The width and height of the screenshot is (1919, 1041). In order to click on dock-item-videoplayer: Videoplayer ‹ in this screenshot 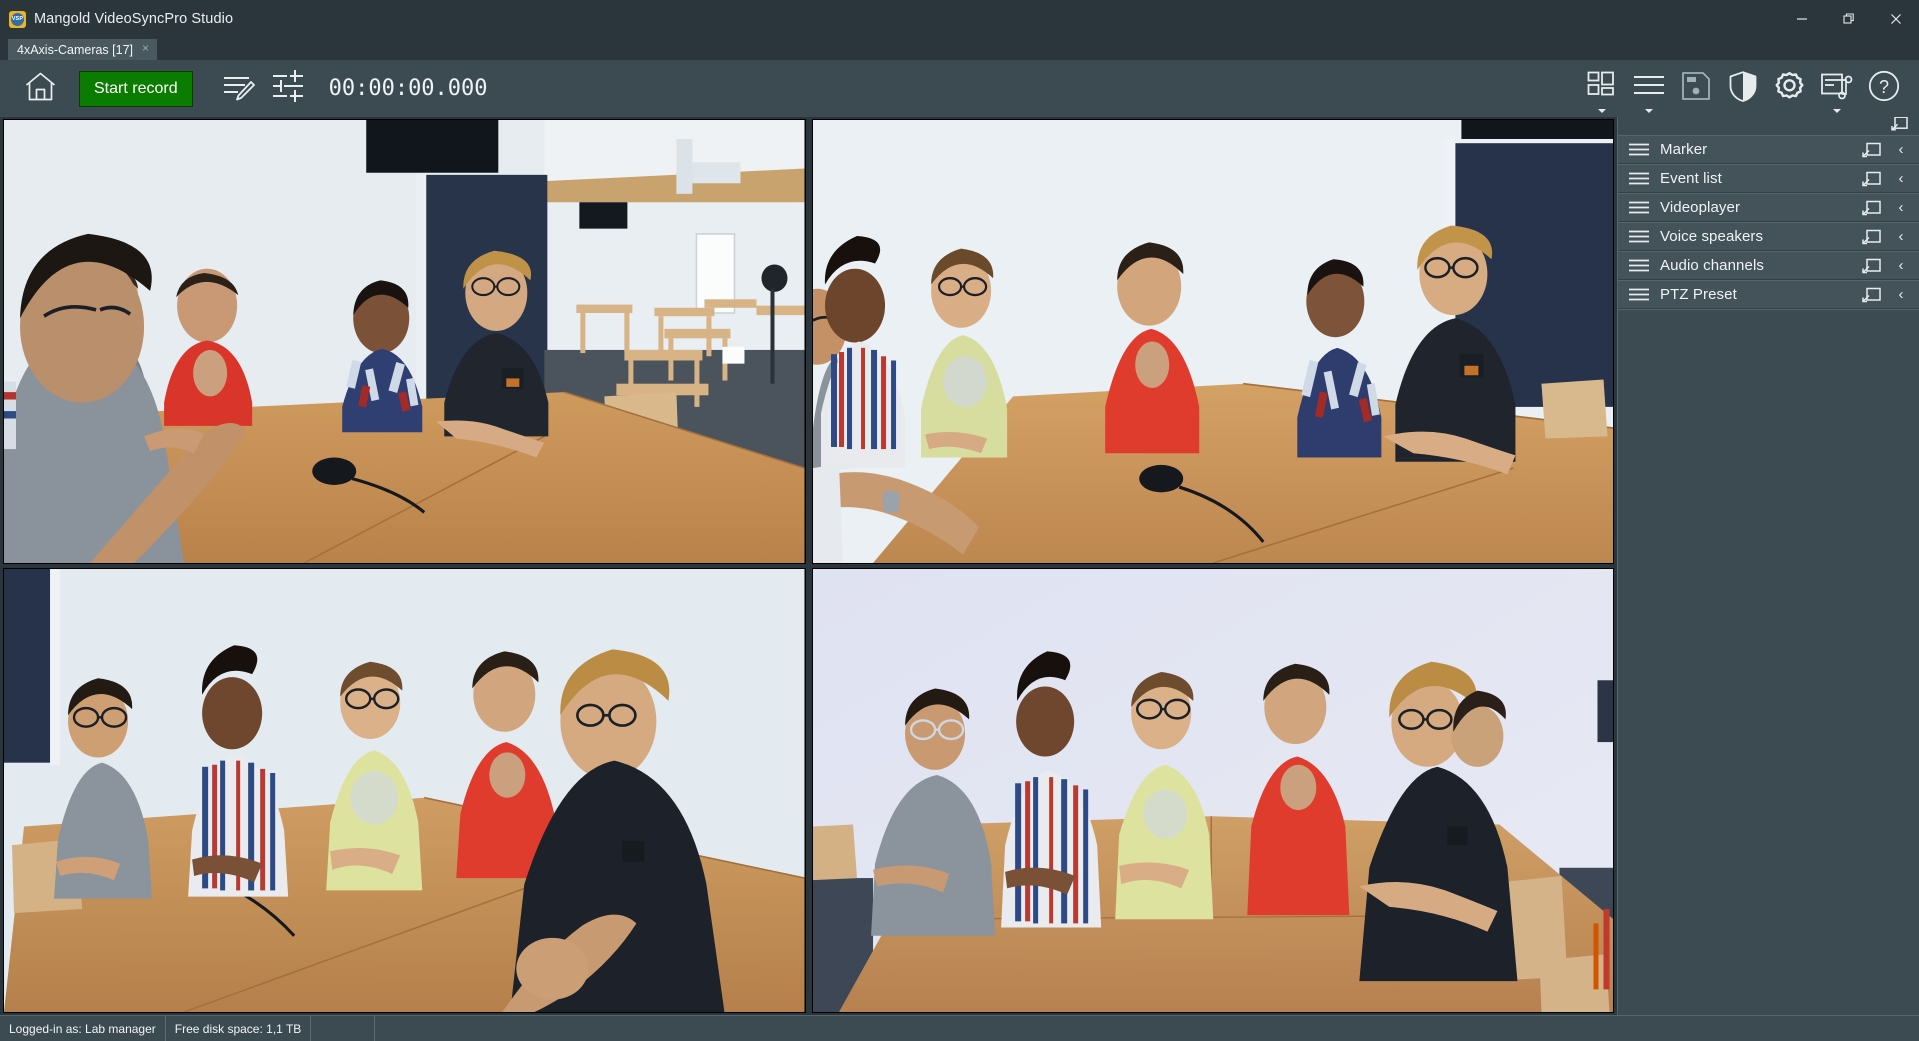, I will do `click(1768, 207)`.